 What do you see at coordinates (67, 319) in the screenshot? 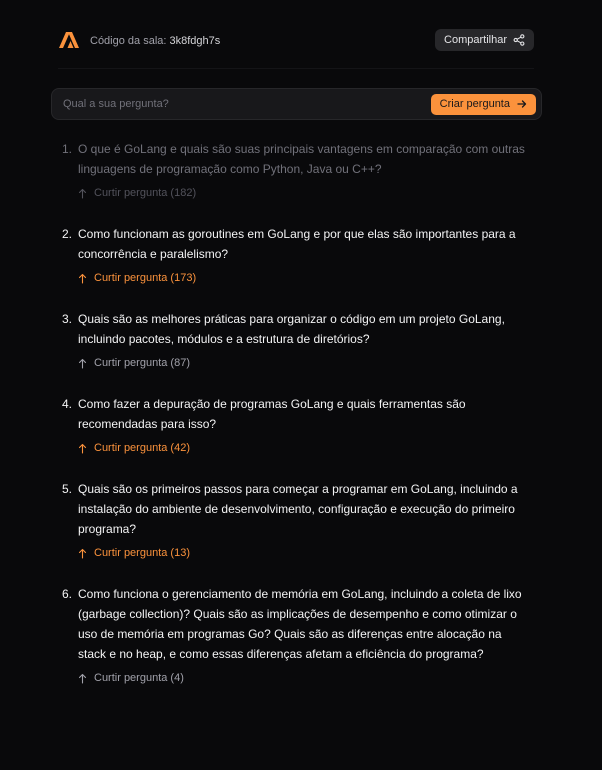
I see `question-number: 3.` at bounding box center [67, 319].